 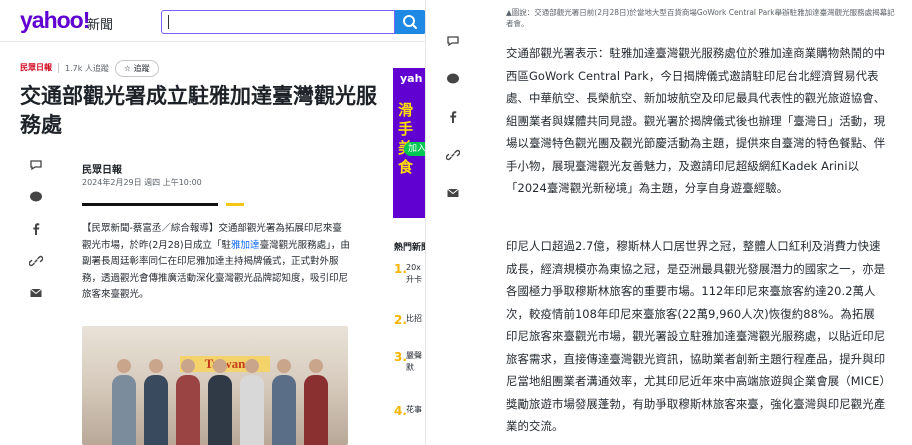 I want to click on follow-button: ☆ 追蹤, so click(x=136, y=68).